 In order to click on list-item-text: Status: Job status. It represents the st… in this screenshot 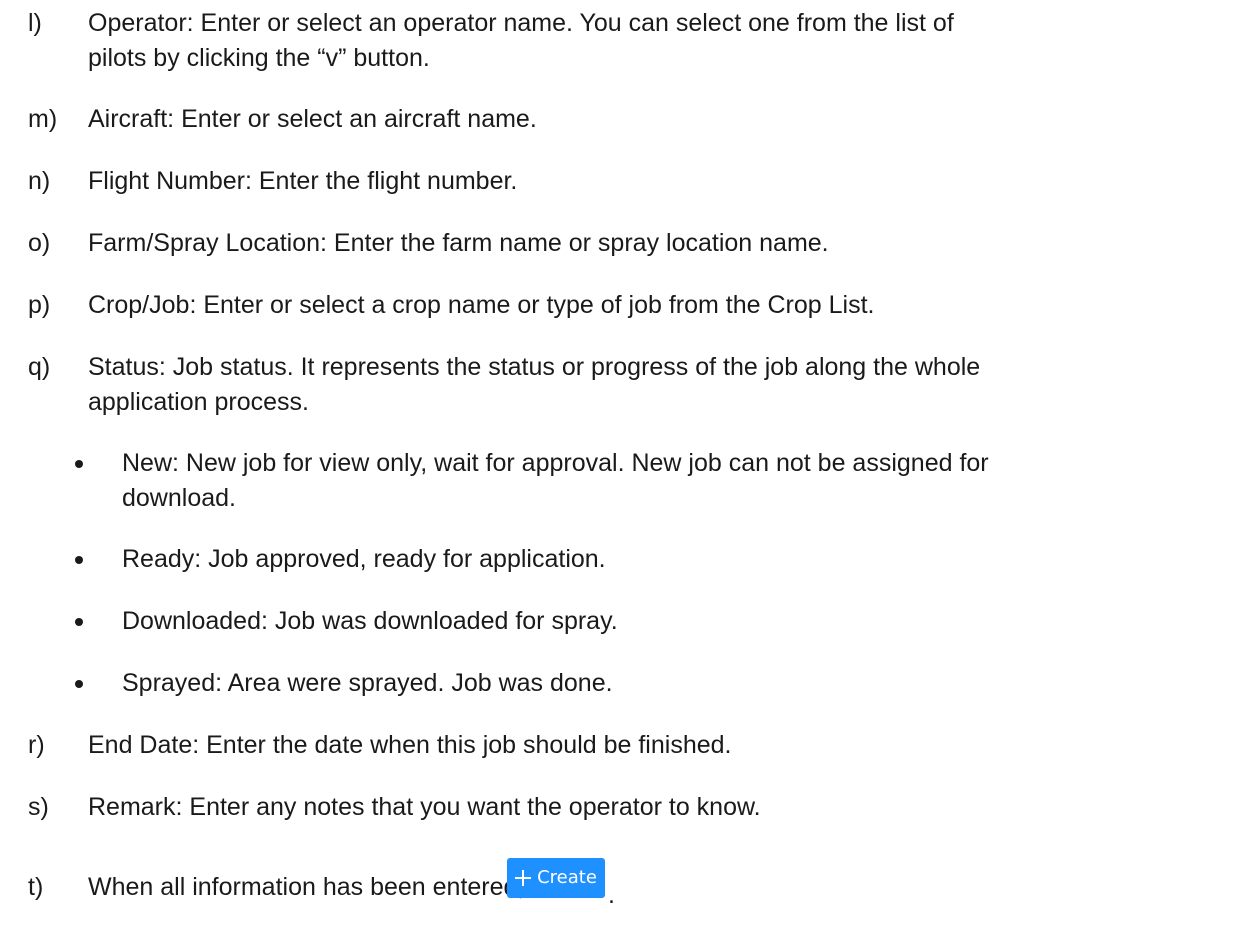, I will do `click(663, 385)`.